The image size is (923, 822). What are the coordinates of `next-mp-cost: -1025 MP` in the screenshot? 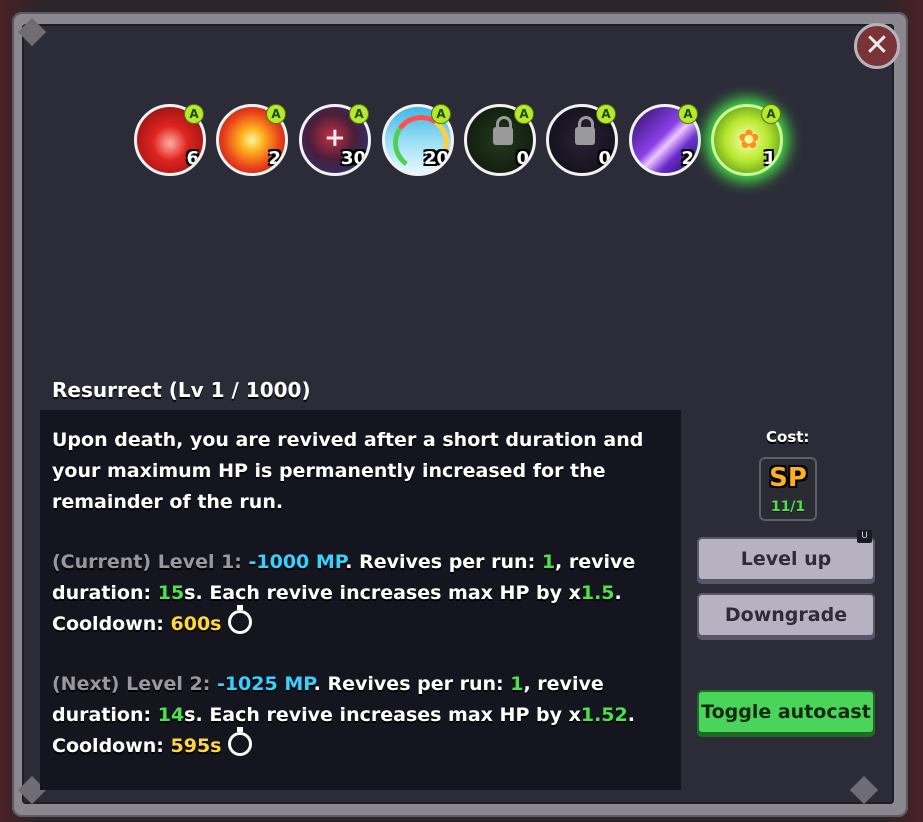 It's located at (265, 684).